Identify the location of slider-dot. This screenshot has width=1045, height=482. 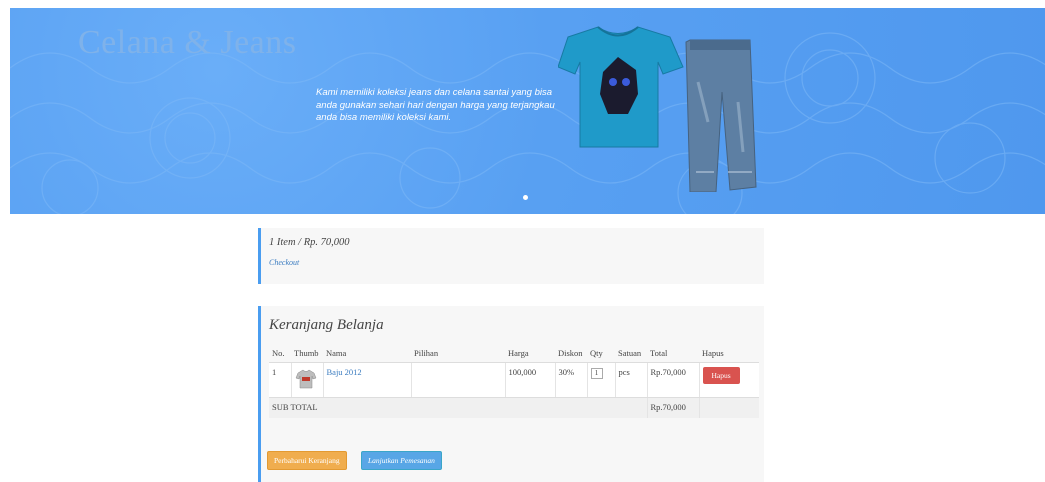
(525, 197).